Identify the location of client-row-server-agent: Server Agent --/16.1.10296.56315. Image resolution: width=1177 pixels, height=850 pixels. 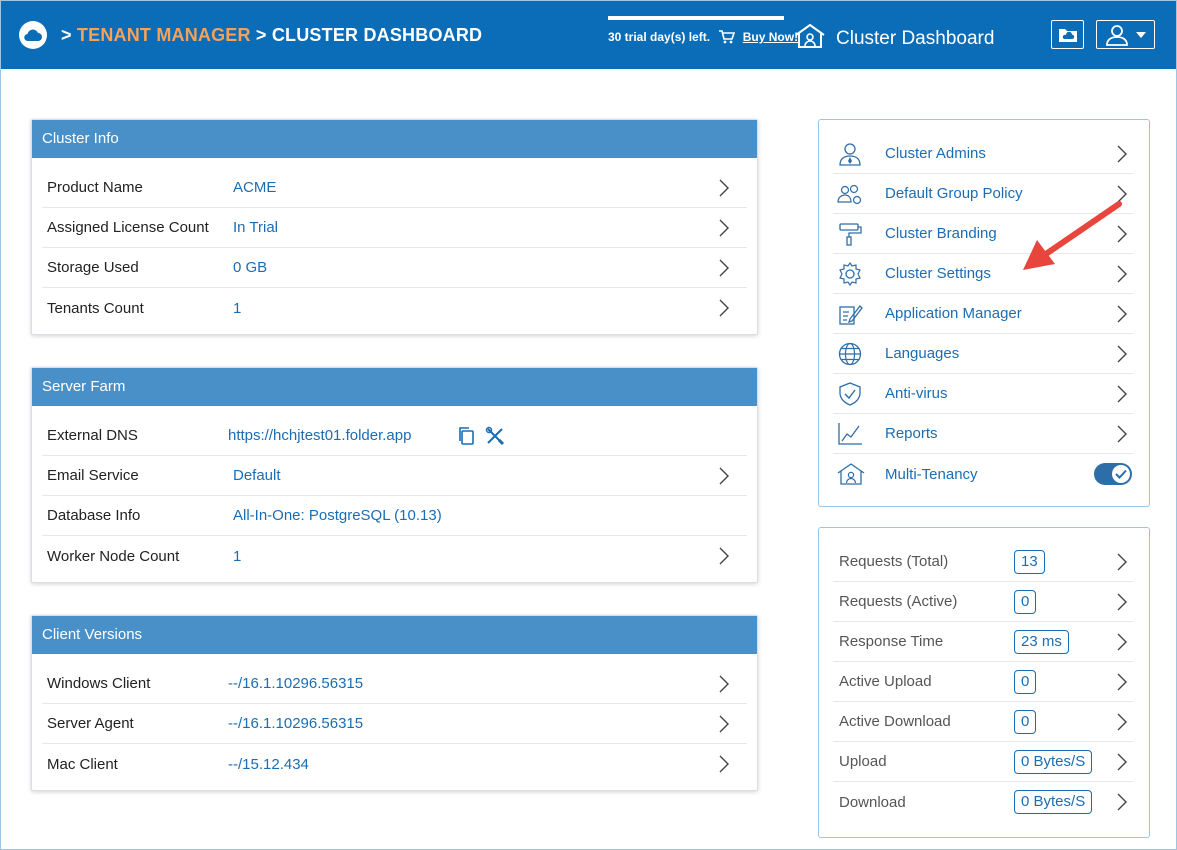
(394, 724).